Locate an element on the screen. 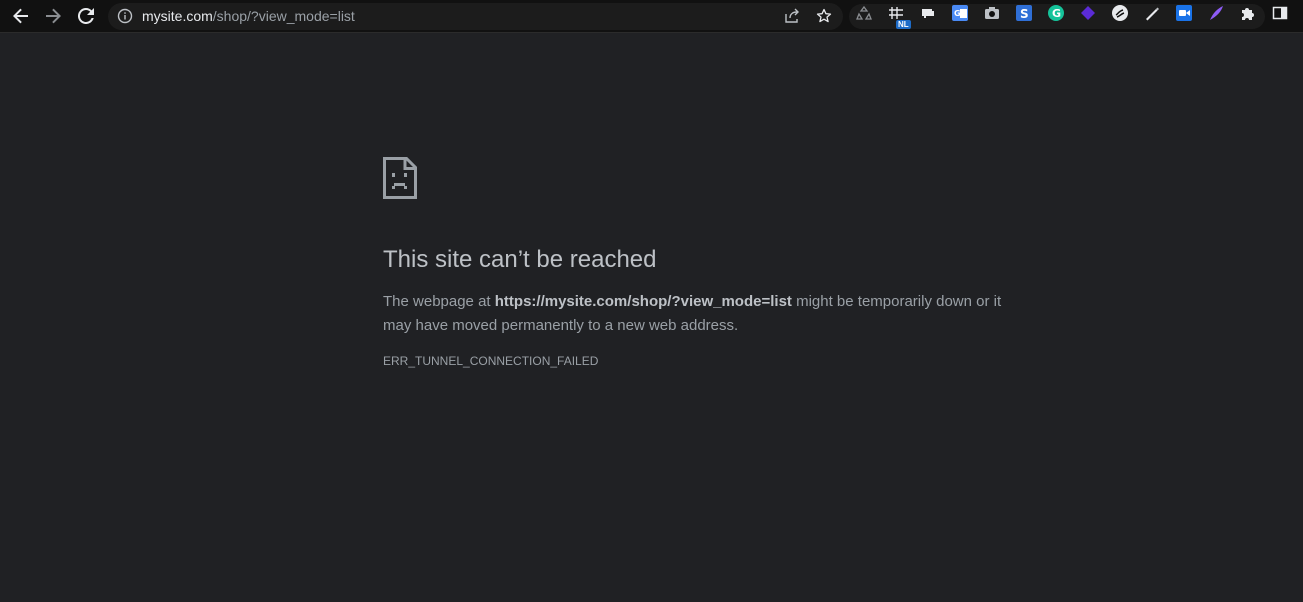 The image size is (1303, 602). star-icon is located at coordinates (824, 15).